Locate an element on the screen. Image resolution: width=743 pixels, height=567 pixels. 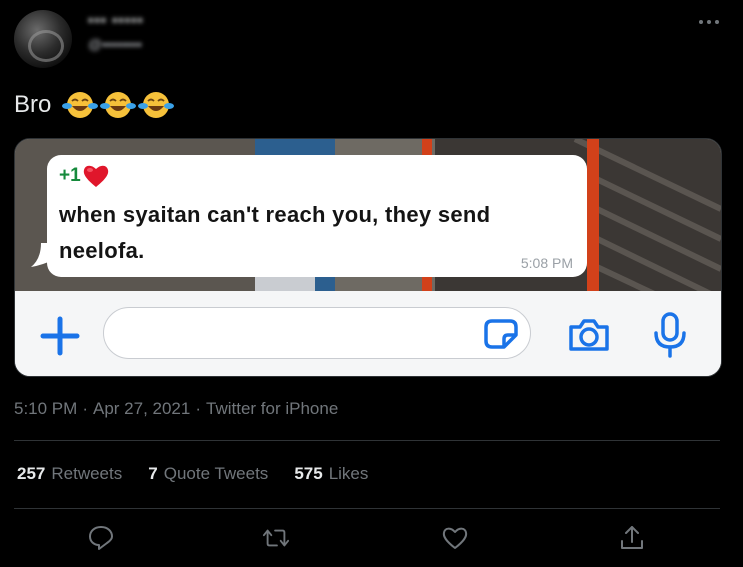
like-icon is located at coordinates (455, 538).